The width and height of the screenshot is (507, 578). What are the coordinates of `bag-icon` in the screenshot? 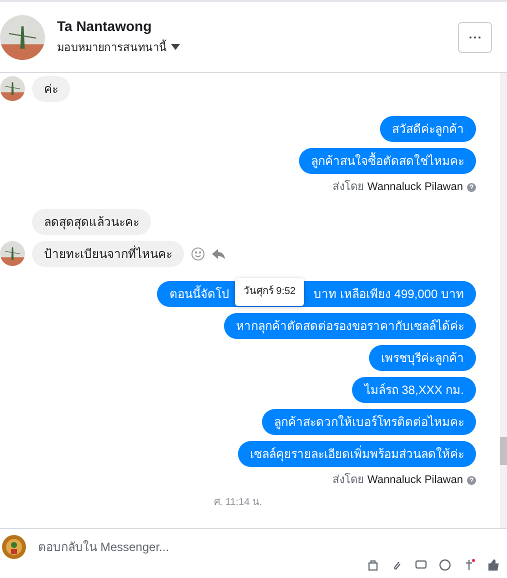 It's located at (373, 565).